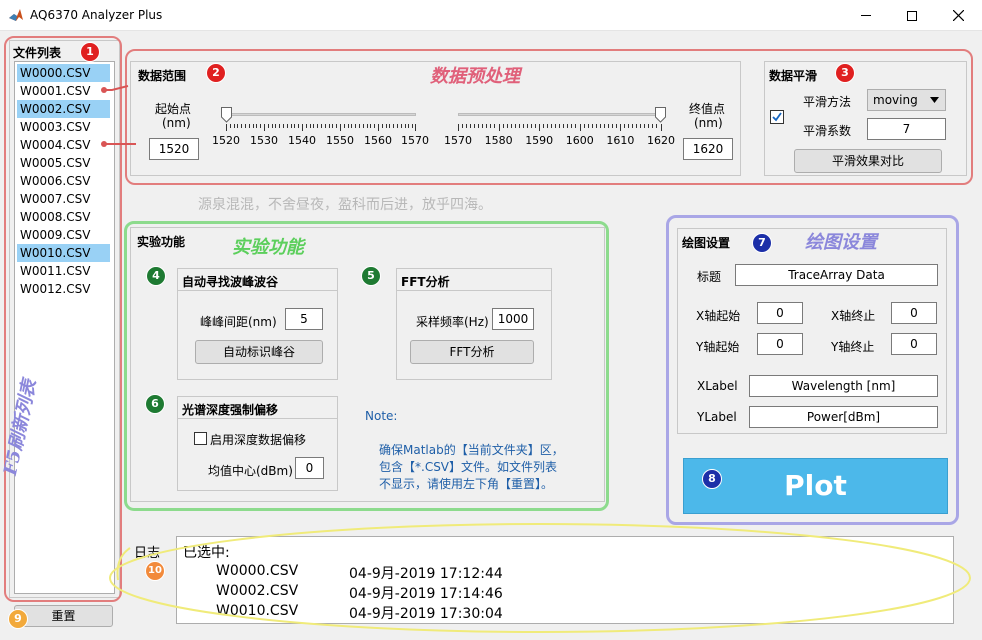  I want to click on badge-5: 5, so click(371, 276).